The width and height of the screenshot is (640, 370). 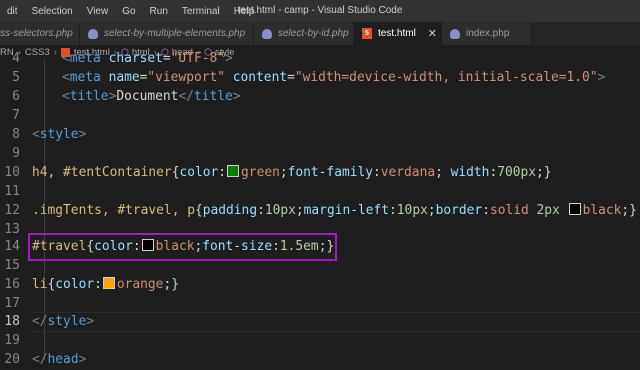 I want to click on code-line: 20 </head>, so click(x=320, y=360).